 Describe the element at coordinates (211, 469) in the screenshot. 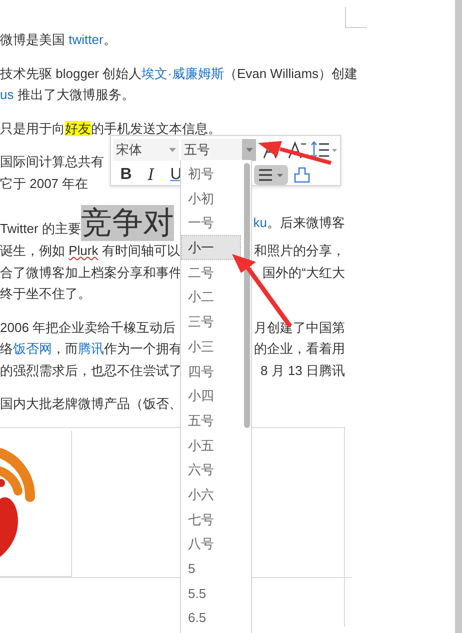

I see `dropdown-item: 六号` at that location.